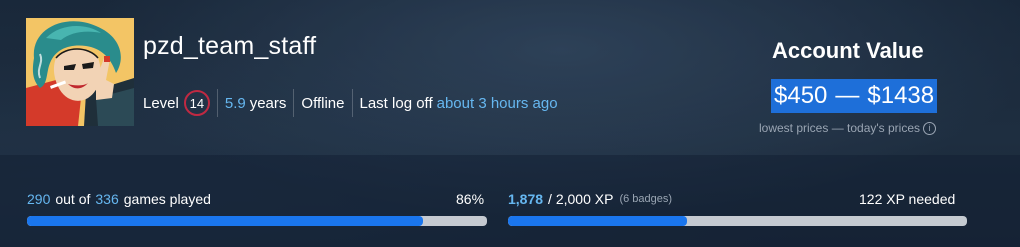 This screenshot has width=1020, height=247. Describe the element at coordinates (497, 103) in the screenshot. I see `last-logoff-value: about 3 hours ago` at that location.